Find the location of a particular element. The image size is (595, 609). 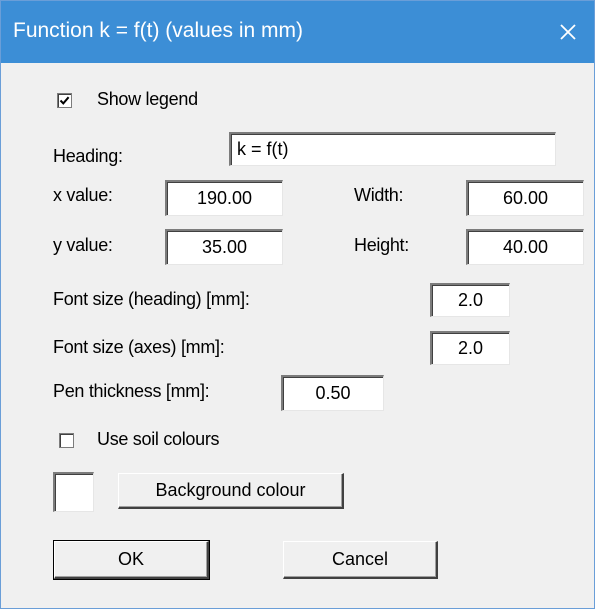

width-input: 60.00 is located at coordinates (525, 198).